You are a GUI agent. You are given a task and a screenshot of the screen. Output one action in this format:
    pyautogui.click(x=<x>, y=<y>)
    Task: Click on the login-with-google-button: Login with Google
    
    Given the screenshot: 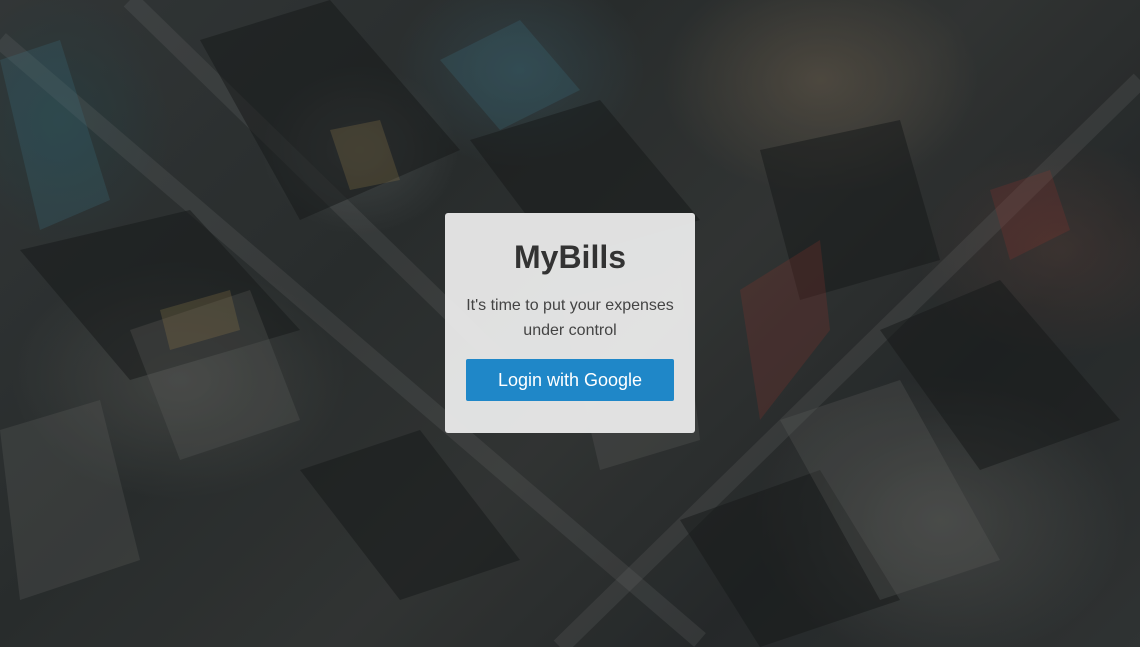 What is the action you would take?
    pyautogui.click(x=570, y=380)
    